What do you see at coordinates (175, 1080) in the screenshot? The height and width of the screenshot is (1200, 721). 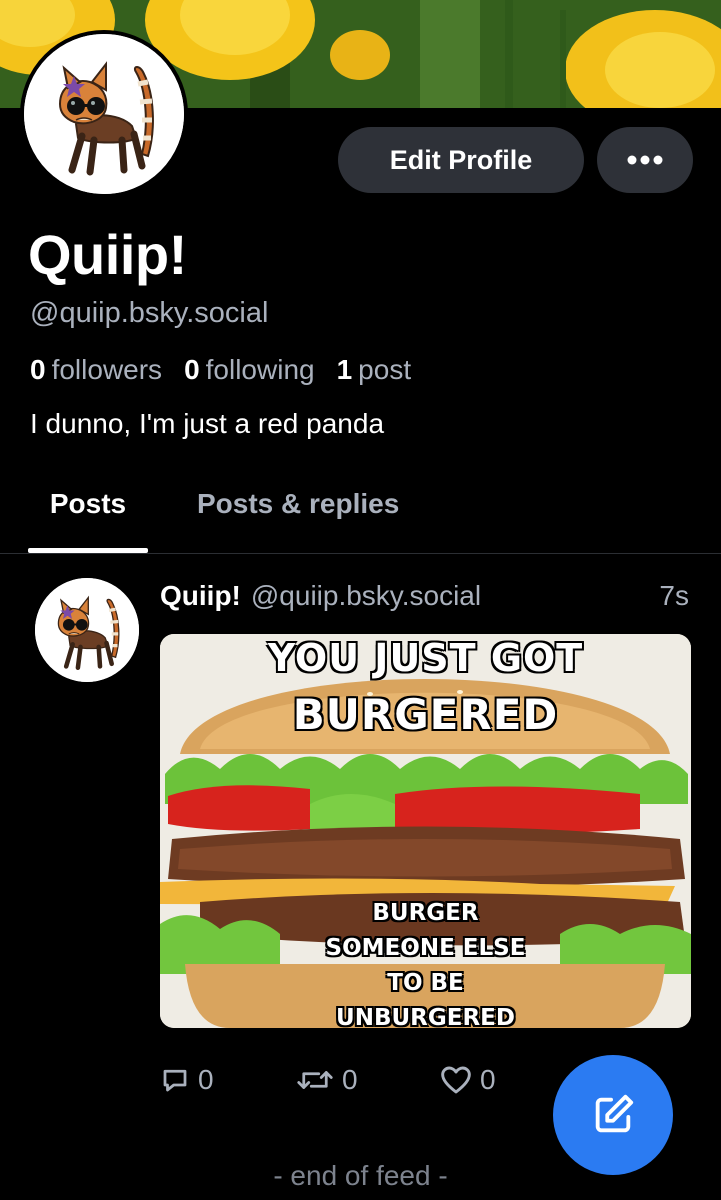 I see `reply-icon` at bounding box center [175, 1080].